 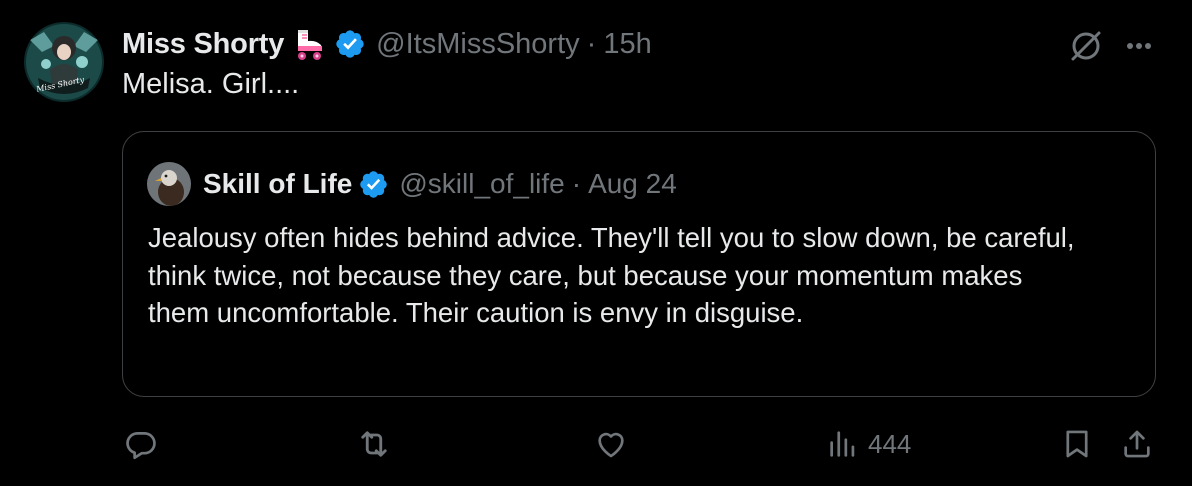 I want to click on heart-icon, so click(x=611, y=444).